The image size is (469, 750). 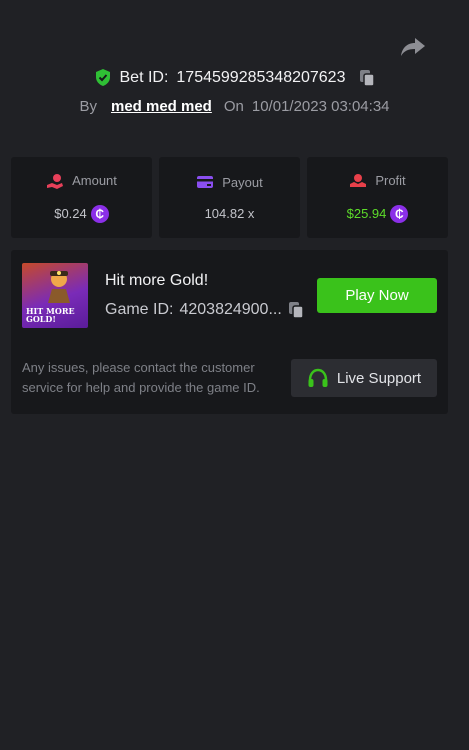 I want to click on profit-label: Profit, so click(x=390, y=180).